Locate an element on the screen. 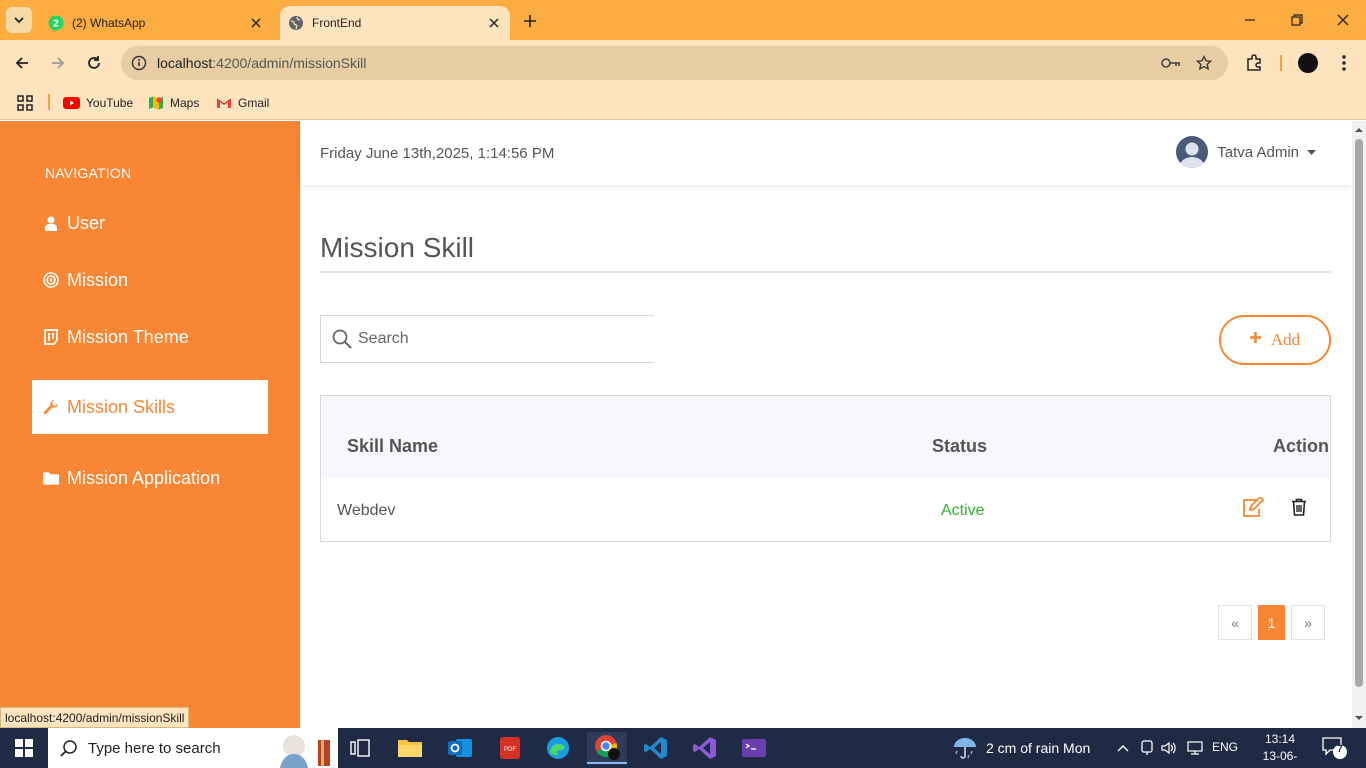  delete-icon is located at coordinates (1299, 507).